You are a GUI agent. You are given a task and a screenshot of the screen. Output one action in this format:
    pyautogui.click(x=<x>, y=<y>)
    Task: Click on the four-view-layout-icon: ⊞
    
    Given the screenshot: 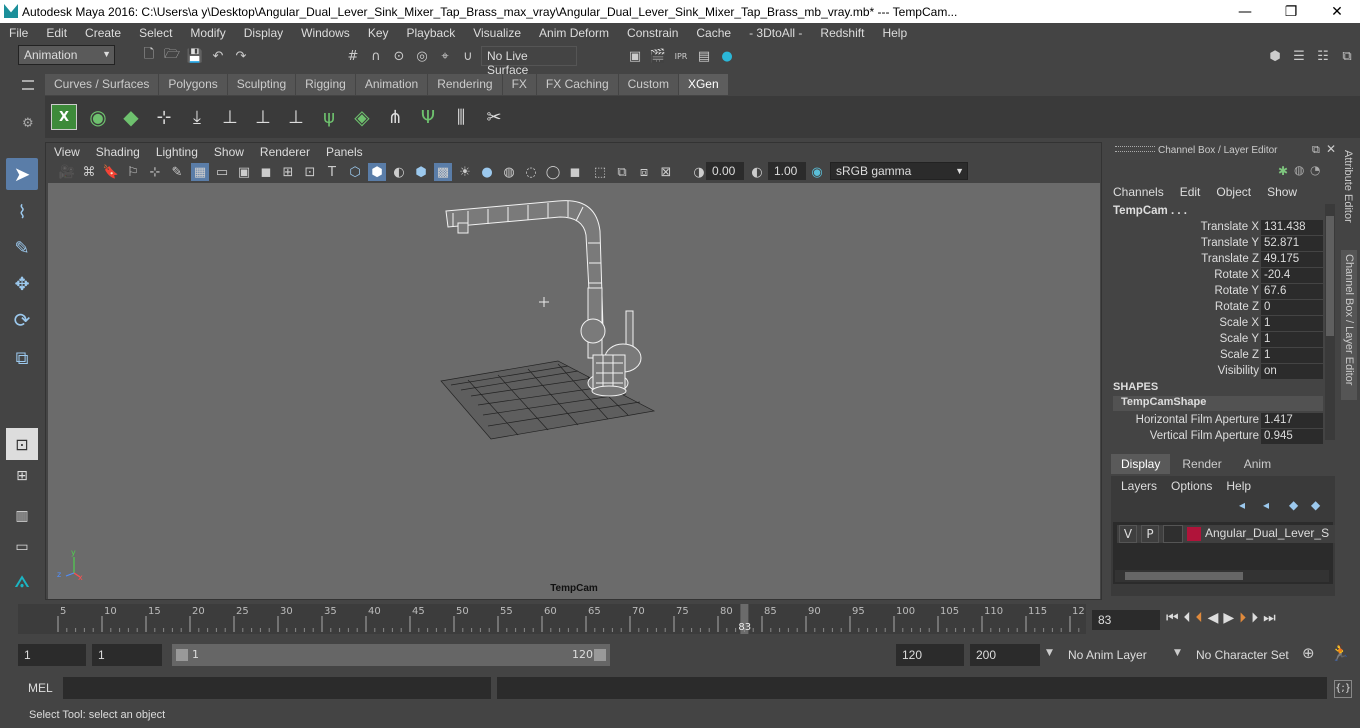 What is the action you would take?
    pyautogui.click(x=22, y=476)
    